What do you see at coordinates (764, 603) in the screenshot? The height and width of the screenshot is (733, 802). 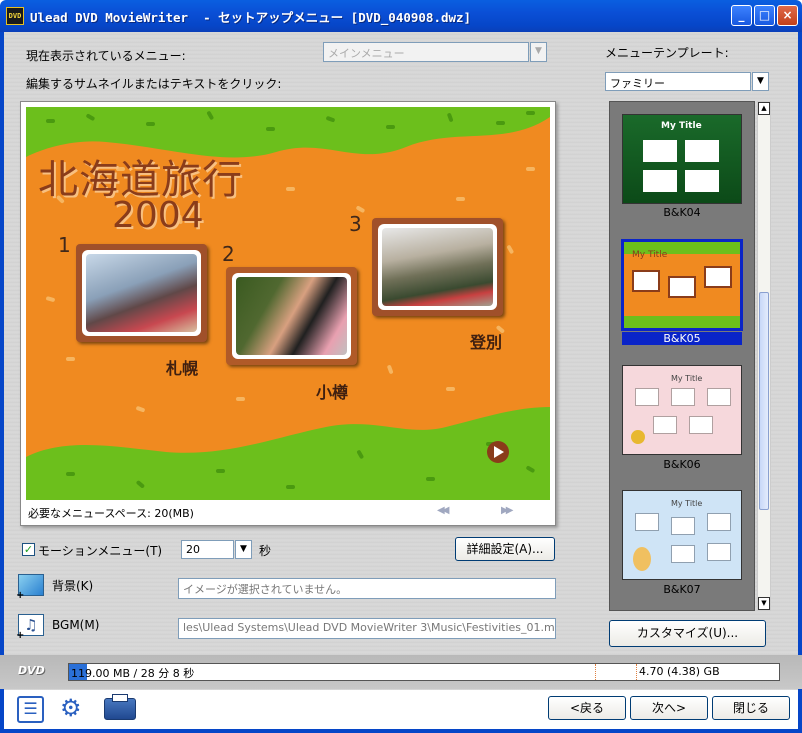 I see `scroll-down-icon: ▼` at bounding box center [764, 603].